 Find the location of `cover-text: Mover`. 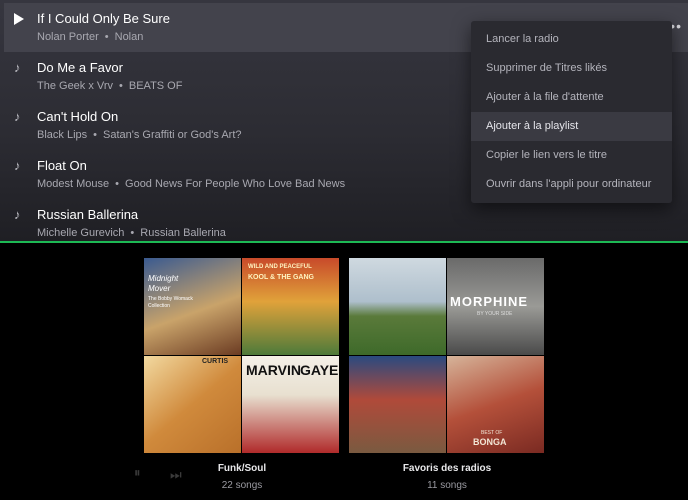

cover-text: Mover is located at coordinates (159, 288).